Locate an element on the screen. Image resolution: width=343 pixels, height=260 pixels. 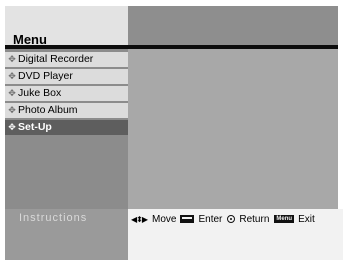
return-key-icon is located at coordinates (231, 219).